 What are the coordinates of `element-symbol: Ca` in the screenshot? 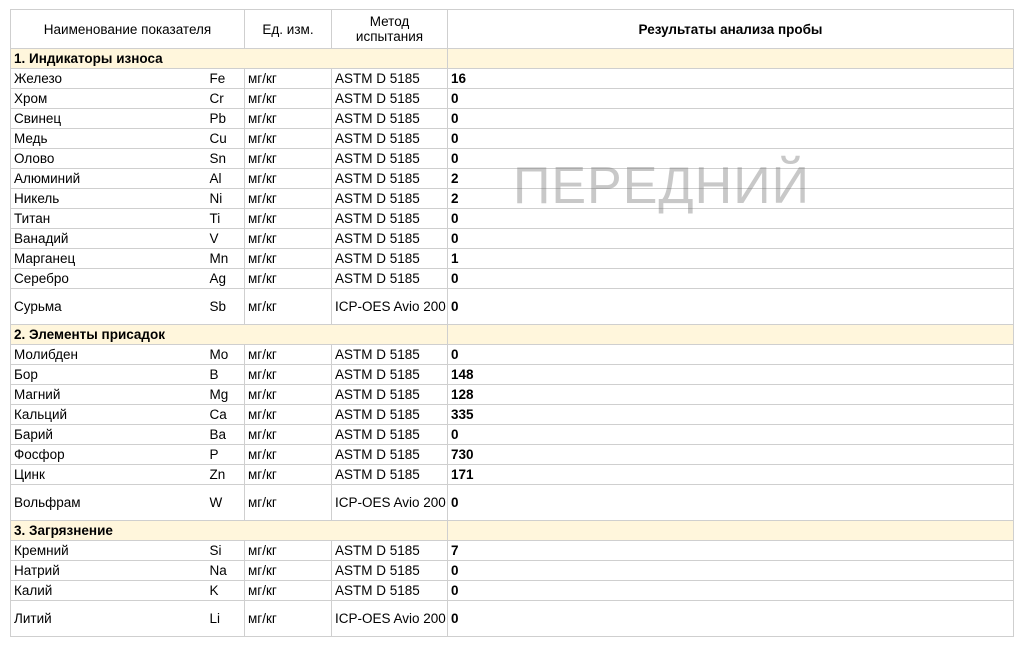 It's located at (225, 414).